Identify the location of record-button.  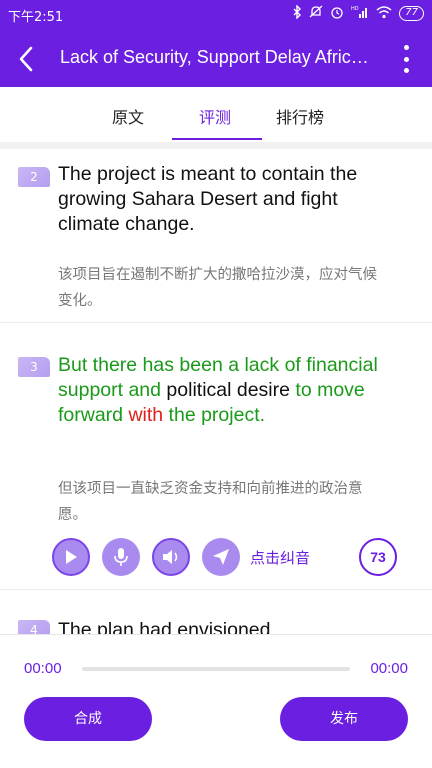
(121, 557).